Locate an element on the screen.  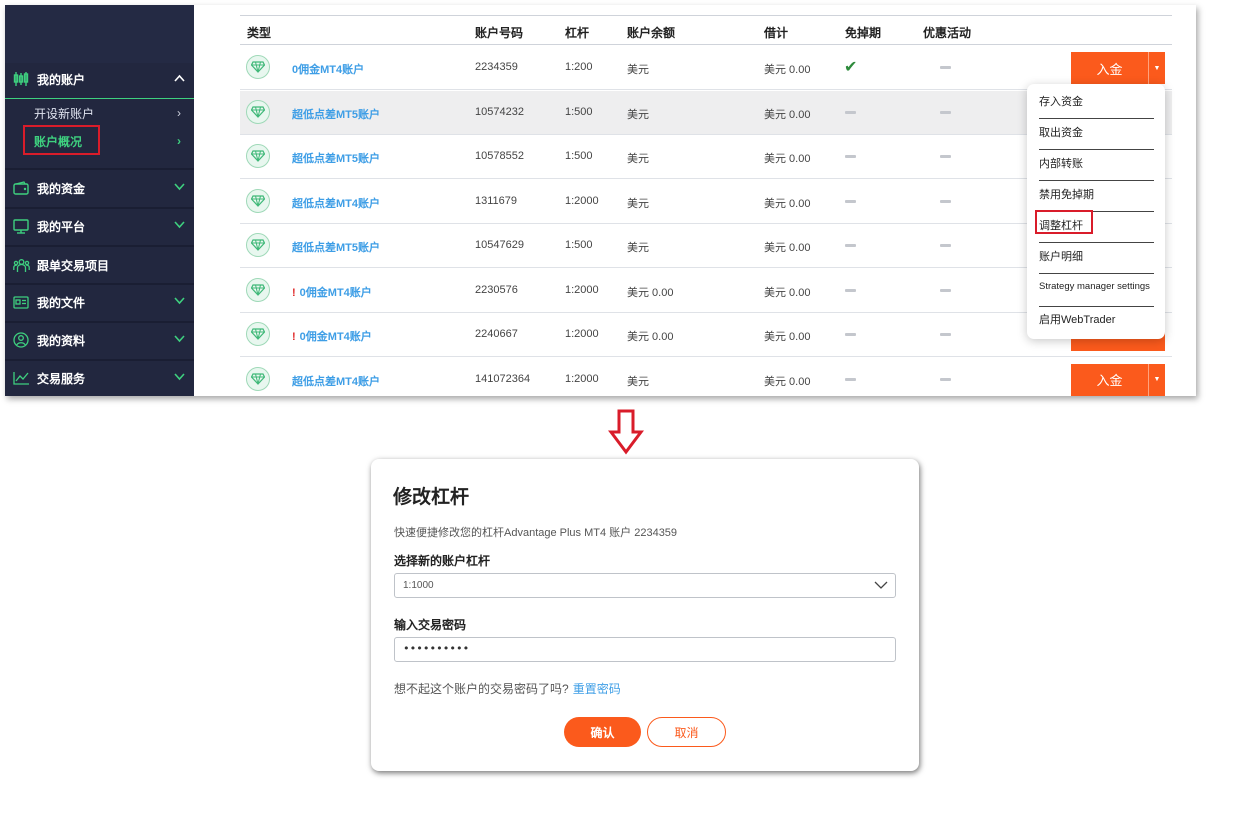
column-header-balance: 账户余额 is located at coordinates (651, 33).